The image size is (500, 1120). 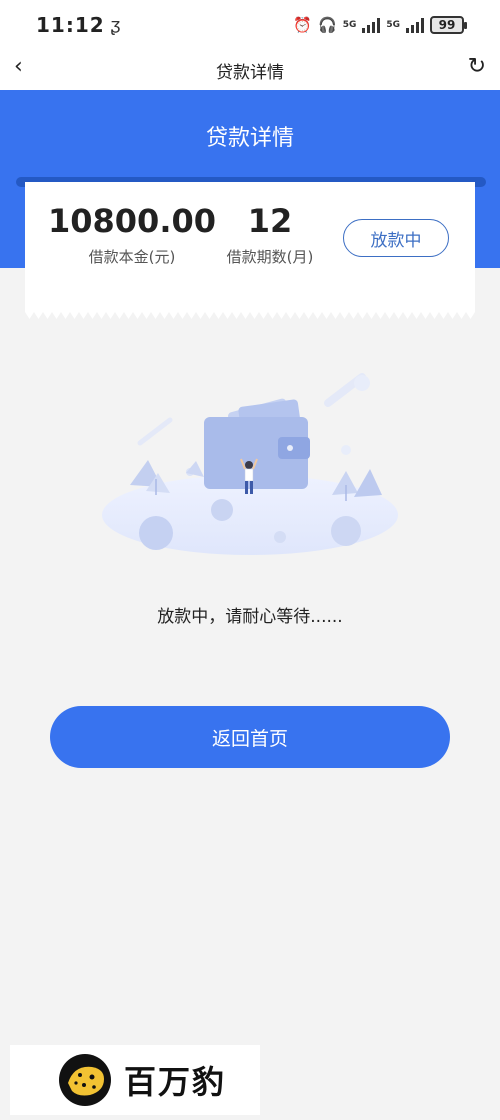 I want to click on card-zigzag-edge, so click(x=250, y=316).